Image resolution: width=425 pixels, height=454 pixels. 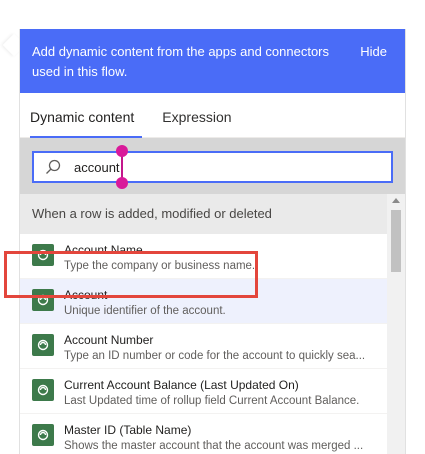 I want to click on scroll-up-arrow-icon, so click(x=396, y=200).